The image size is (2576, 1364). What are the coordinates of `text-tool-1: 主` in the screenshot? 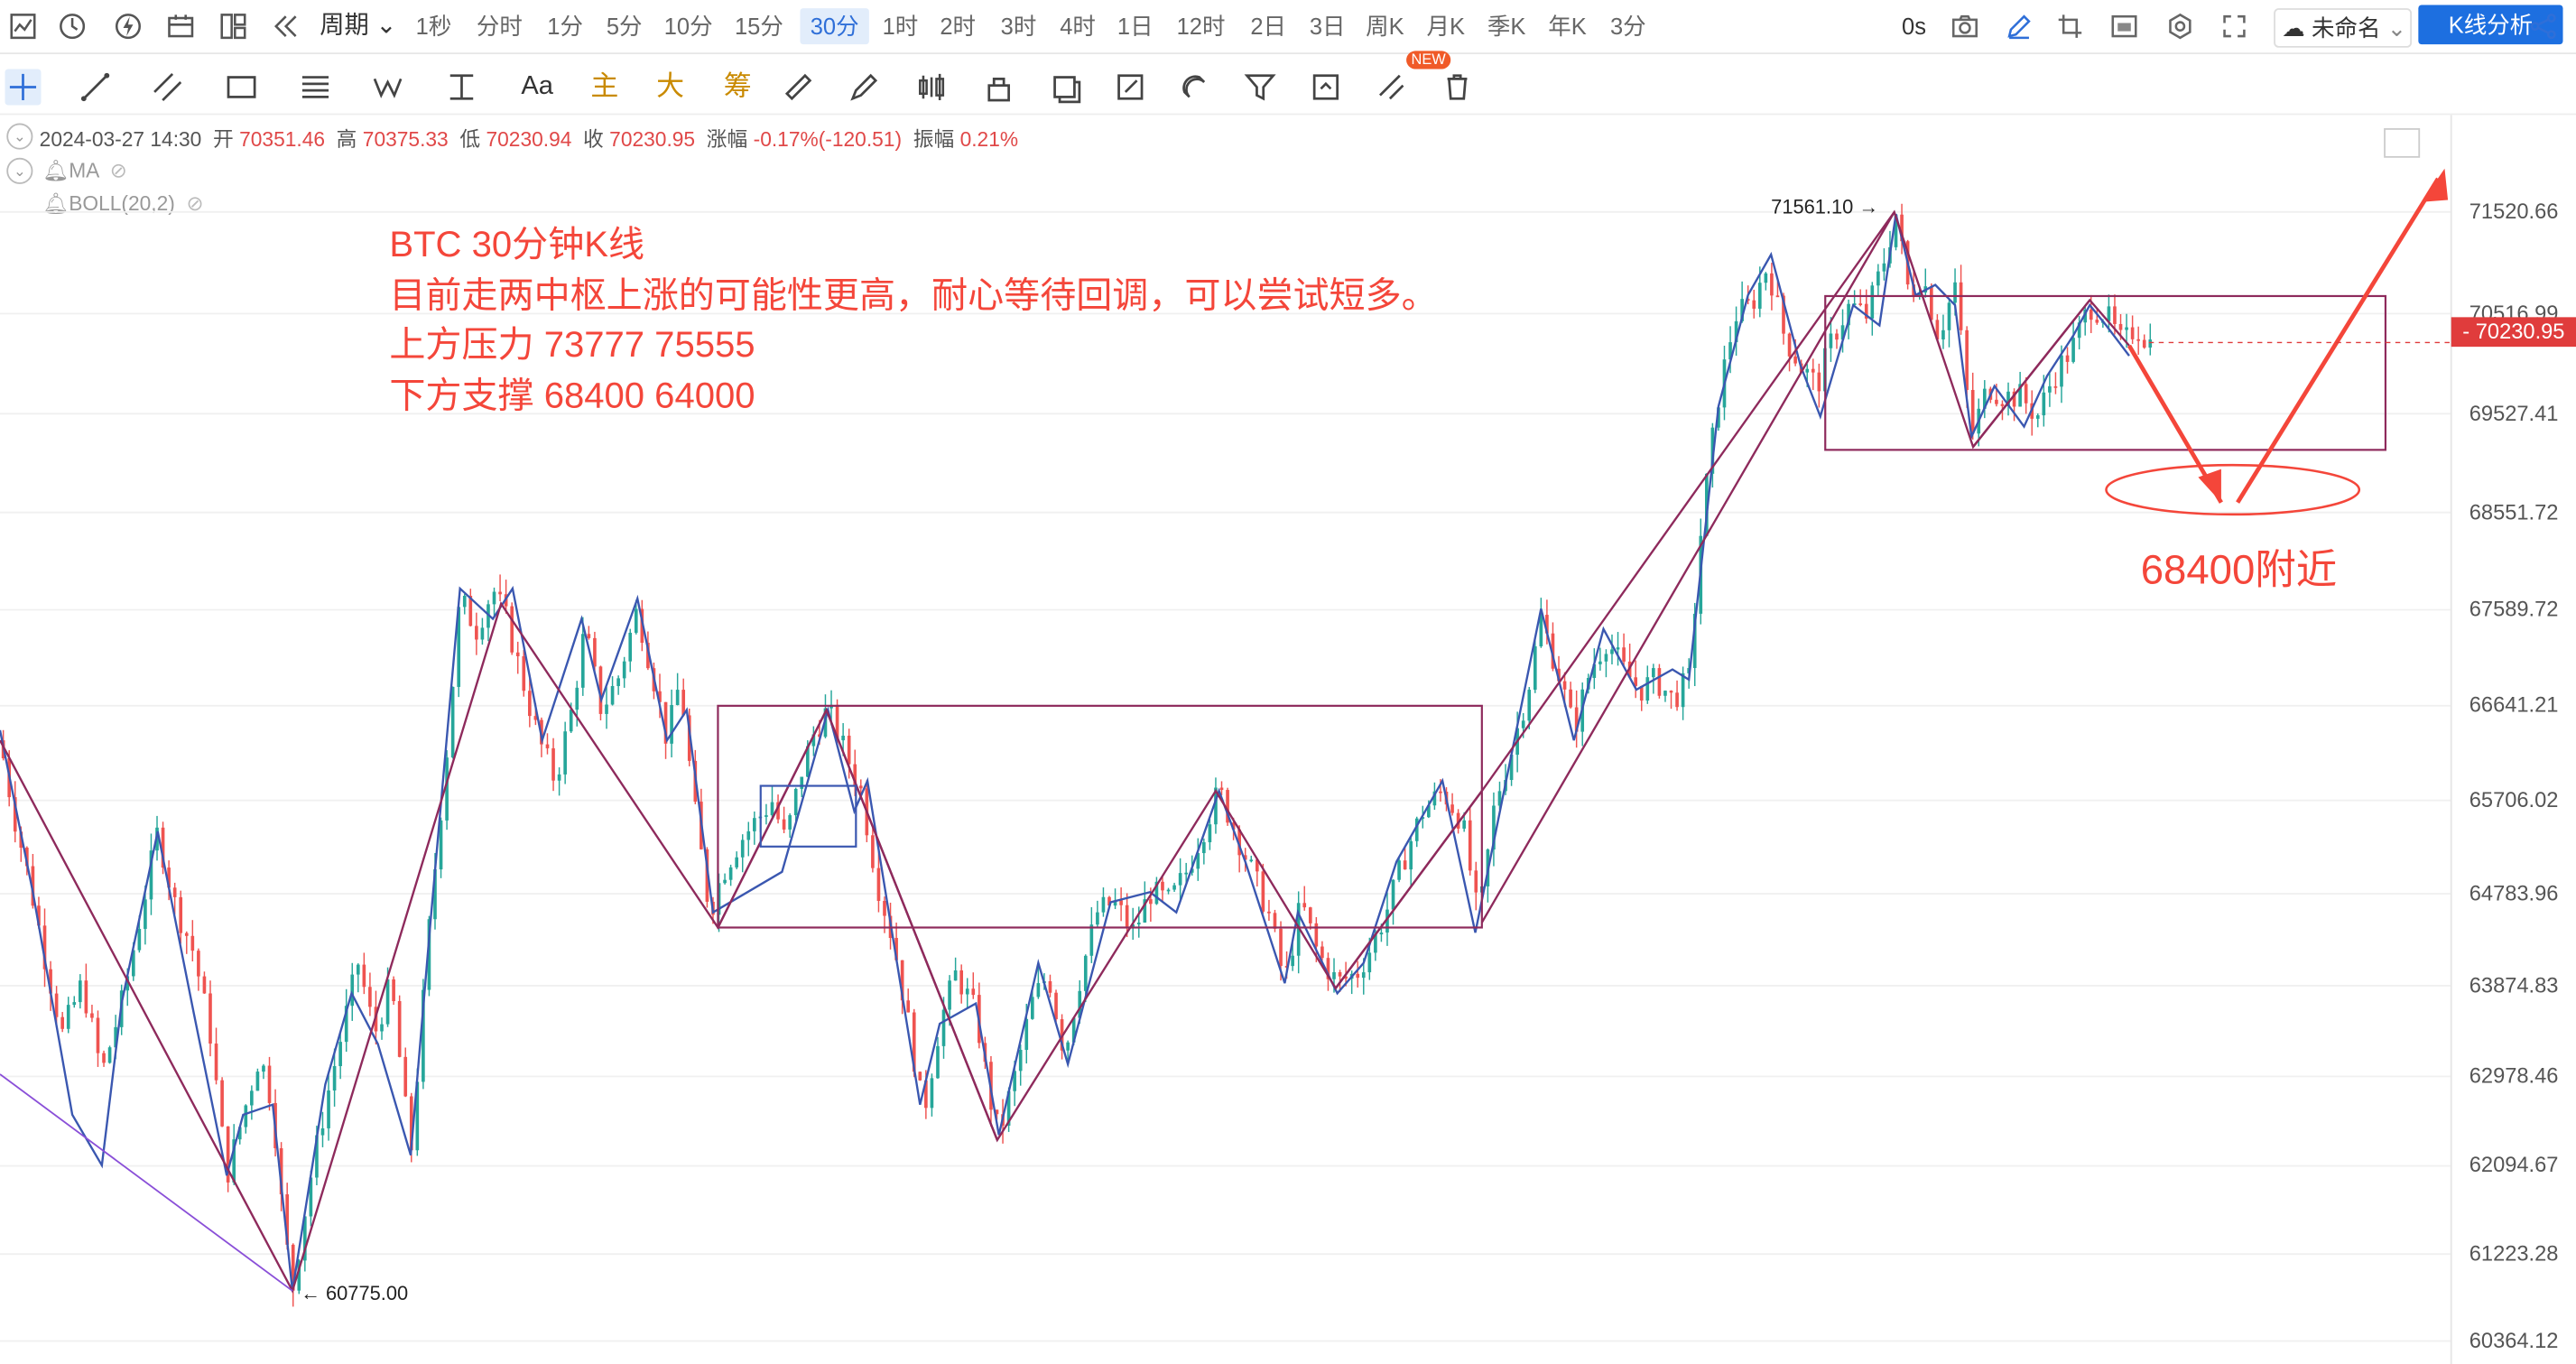 It's located at (605, 87).